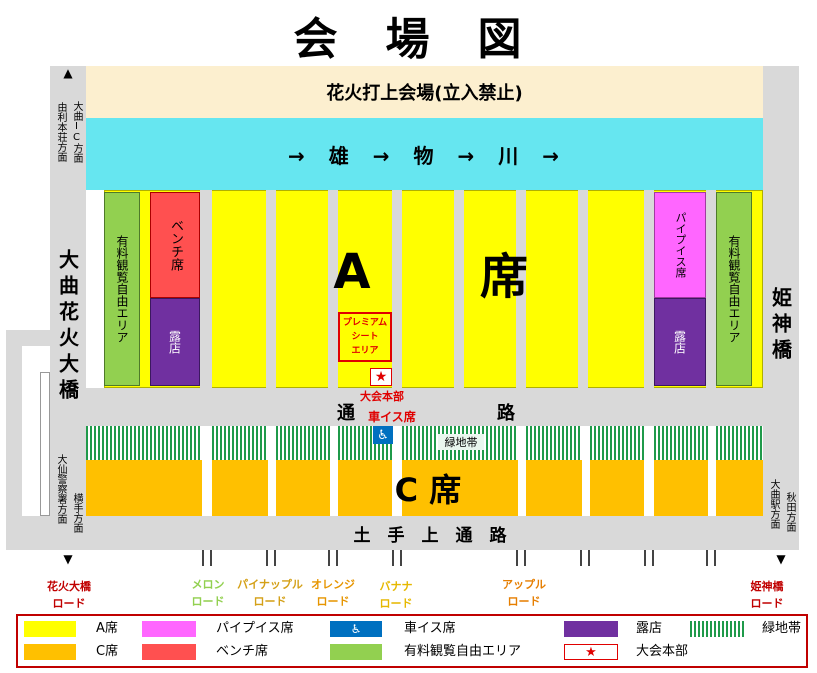 This screenshot has width=817, height=673. What do you see at coordinates (67, 327) in the screenshot?
I see `left-bridge-label: 大曲花火大橋` at bounding box center [67, 327].